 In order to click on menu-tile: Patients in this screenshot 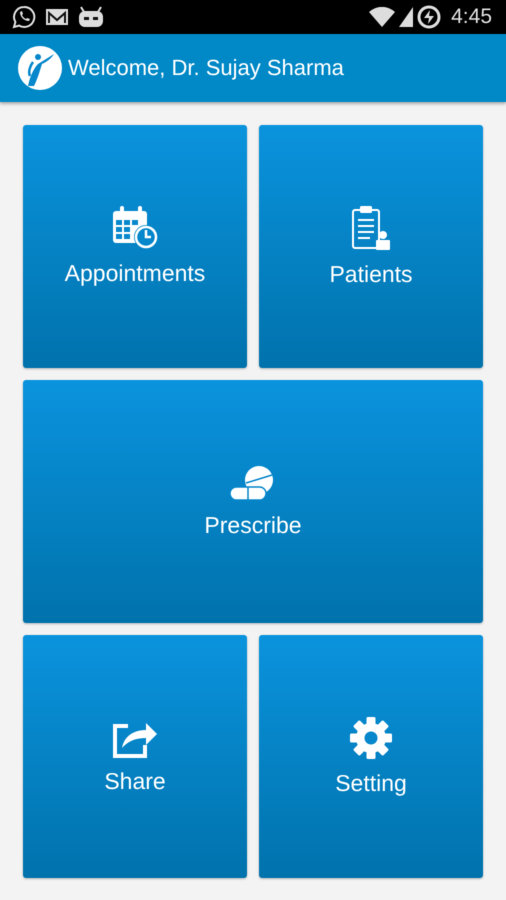, I will do `click(371, 246)`.